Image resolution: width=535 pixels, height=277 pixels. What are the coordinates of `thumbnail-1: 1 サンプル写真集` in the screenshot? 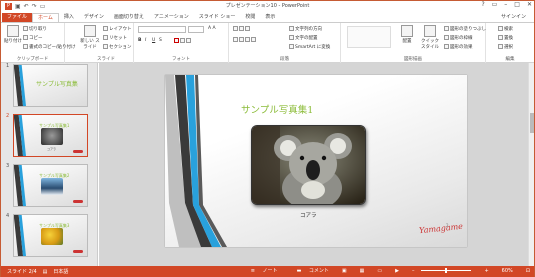 It's located at (48, 86).